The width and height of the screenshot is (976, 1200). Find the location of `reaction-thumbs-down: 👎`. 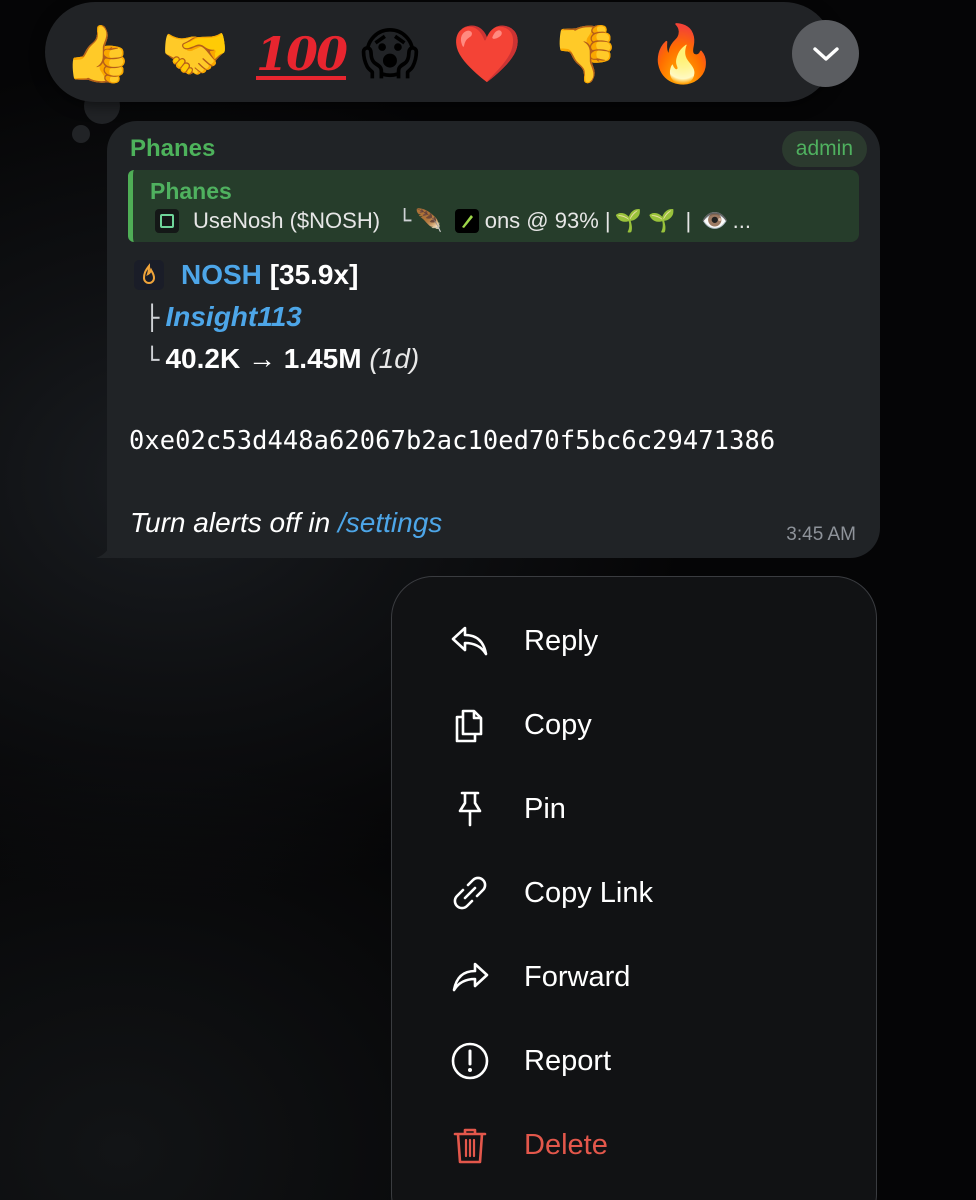

reaction-thumbs-down: 👎 is located at coordinates (585, 54).